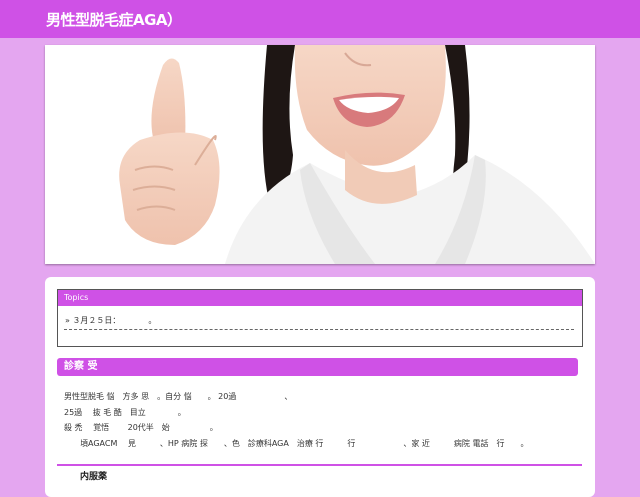 Image resolution: width=640 pixels, height=497 pixels. What do you see at coordinates (320, 19) in the screenshot?
I see `site-header: 男性型脱毛症AGA）` at bounding box center [320, 19].